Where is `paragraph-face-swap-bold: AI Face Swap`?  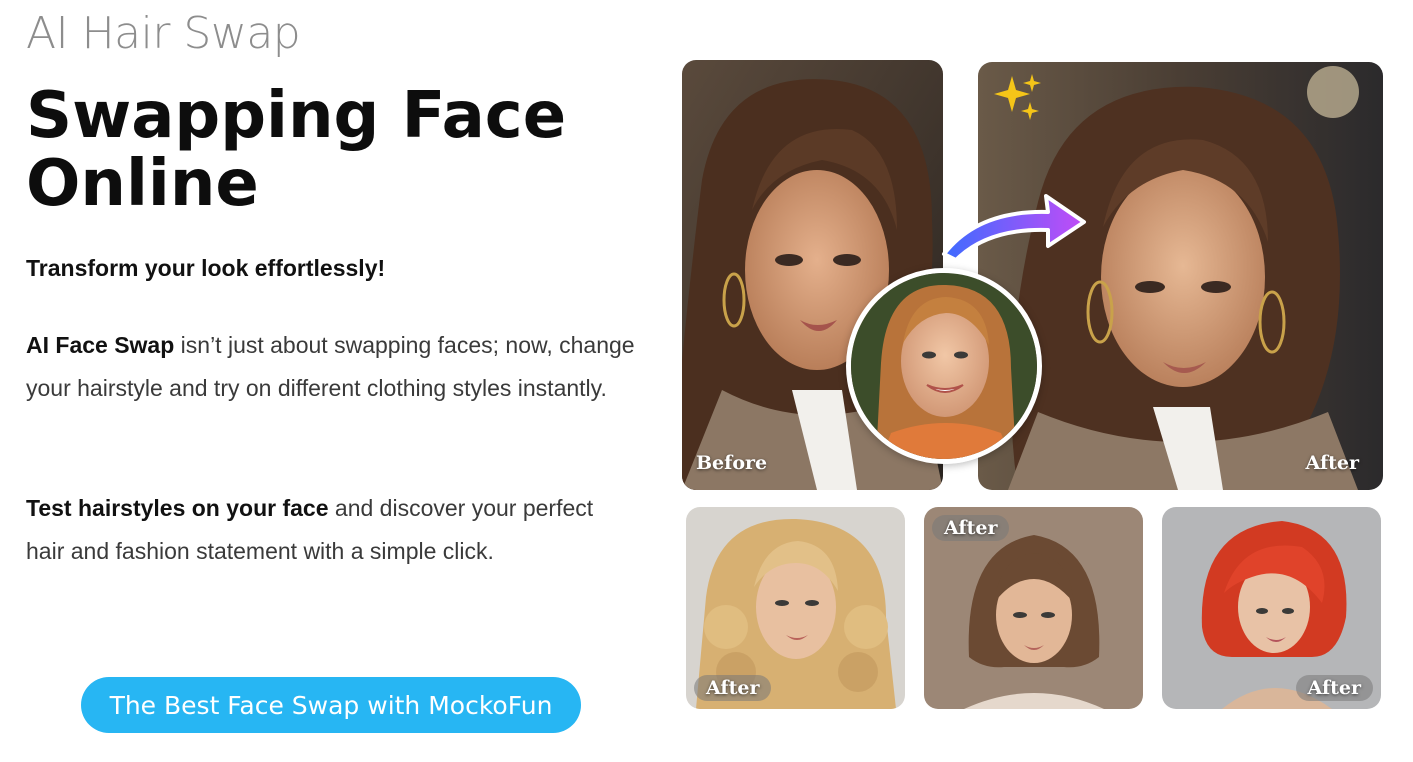 paragraph-face-swap-bold: AI Face Swap is located at coordinates (100, 345).